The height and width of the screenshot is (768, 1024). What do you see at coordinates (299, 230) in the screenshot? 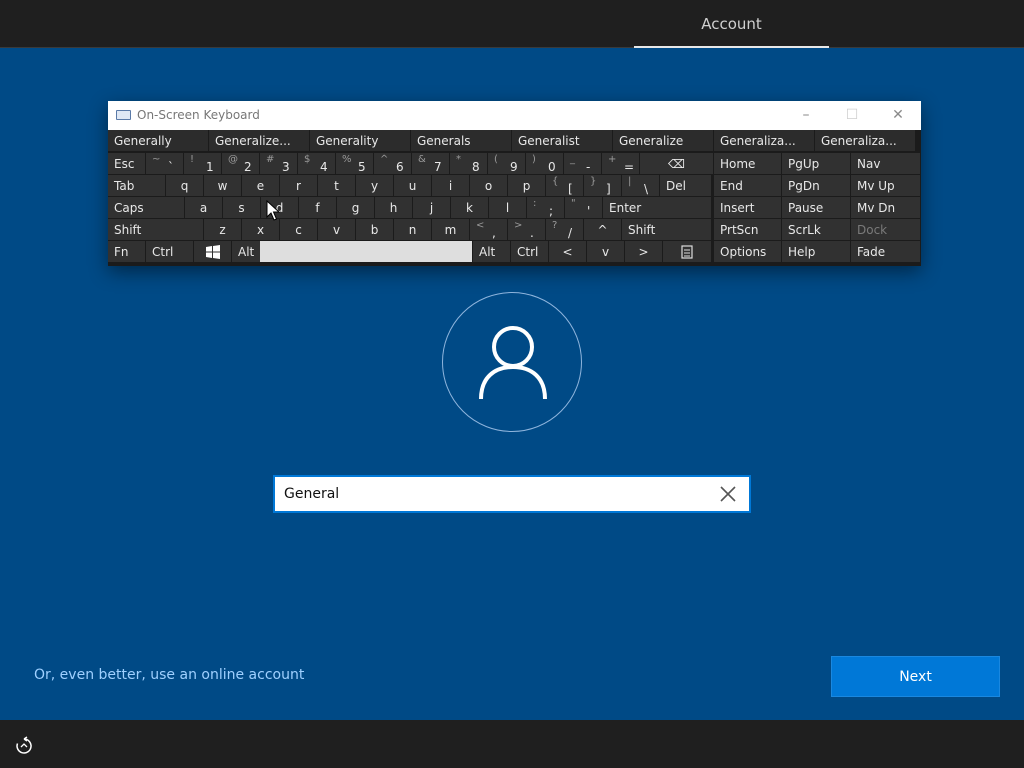
I see `key-c: c` at bounding box center [299, 230].